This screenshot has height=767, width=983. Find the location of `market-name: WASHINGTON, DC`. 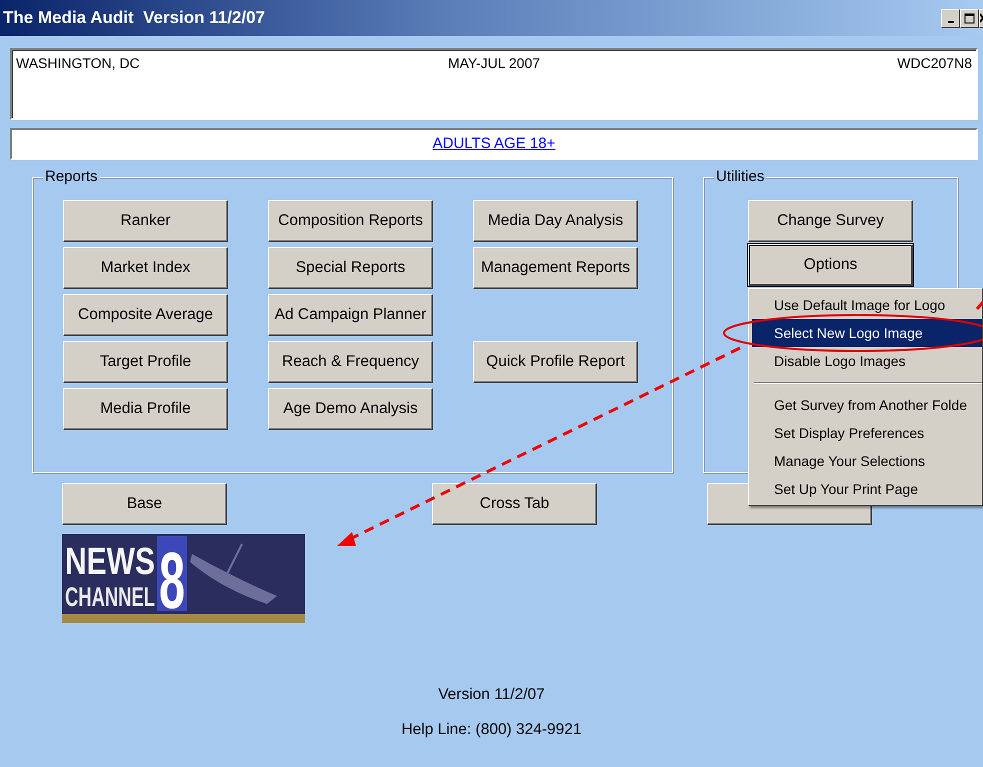

market-name: WASHINGTON, DC is located at coordinates (78, 63).